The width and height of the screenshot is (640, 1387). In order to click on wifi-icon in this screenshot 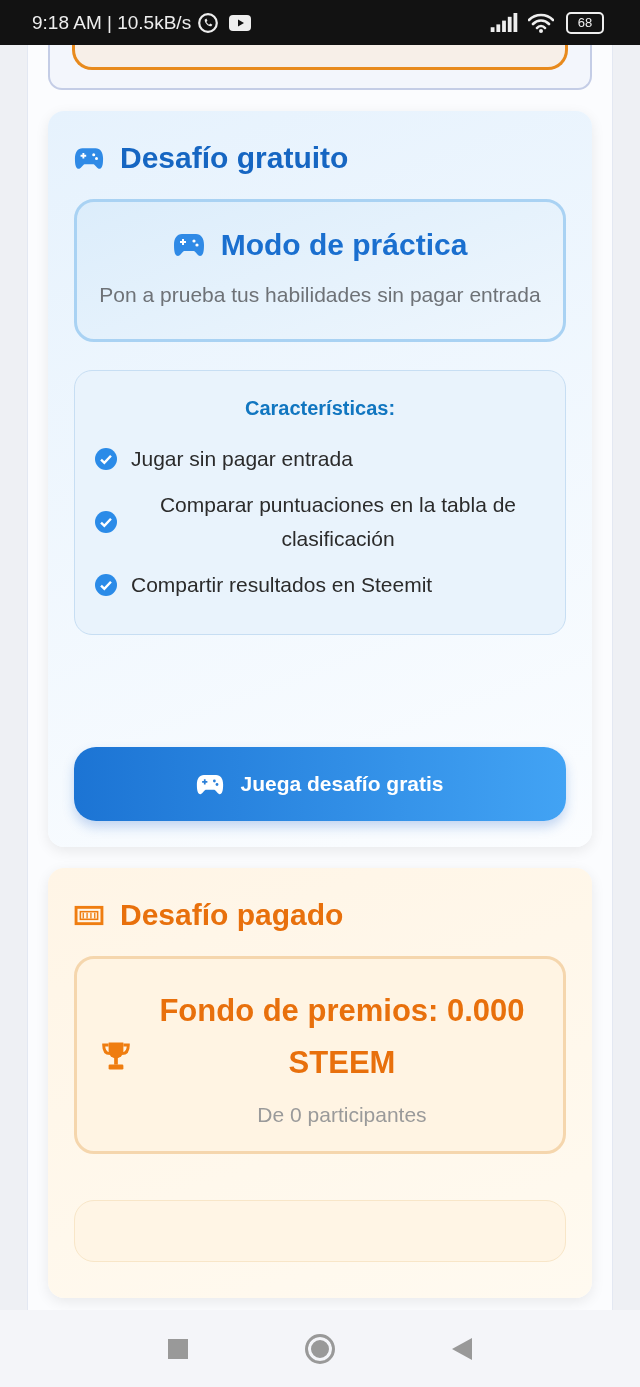, I will do `click(541, 22)`.